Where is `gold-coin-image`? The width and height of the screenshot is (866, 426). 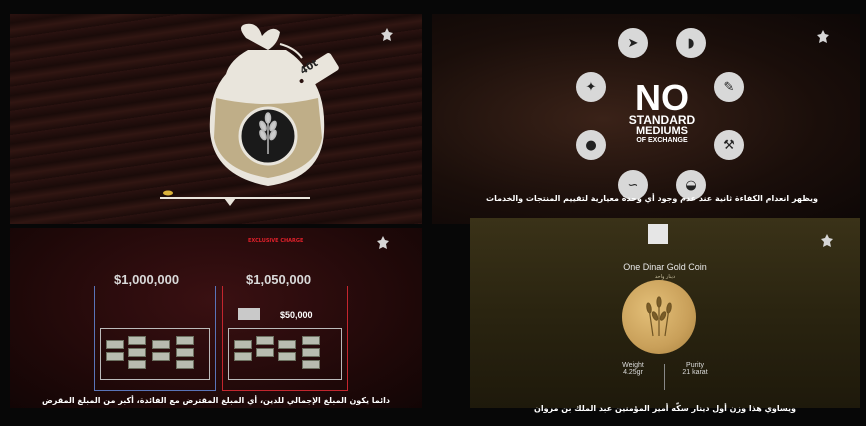
gold-coin-image is located at coordinates (659, 317).